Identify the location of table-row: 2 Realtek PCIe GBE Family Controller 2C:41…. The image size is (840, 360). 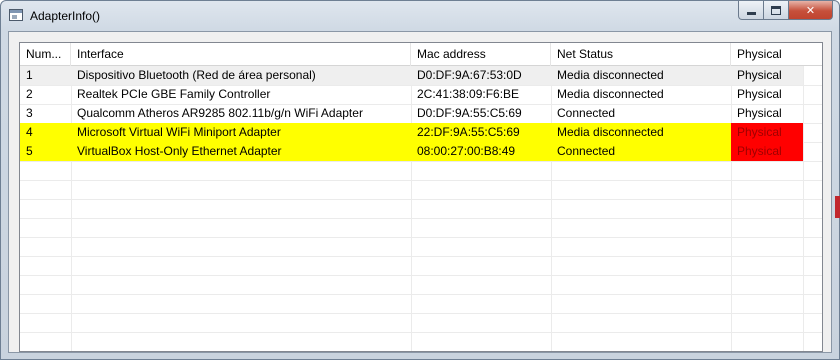
(411, 94).